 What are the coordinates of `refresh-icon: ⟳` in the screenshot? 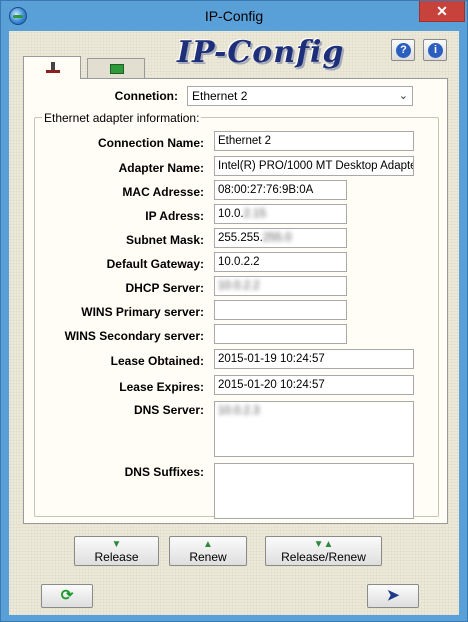 It's located at (67, 595).